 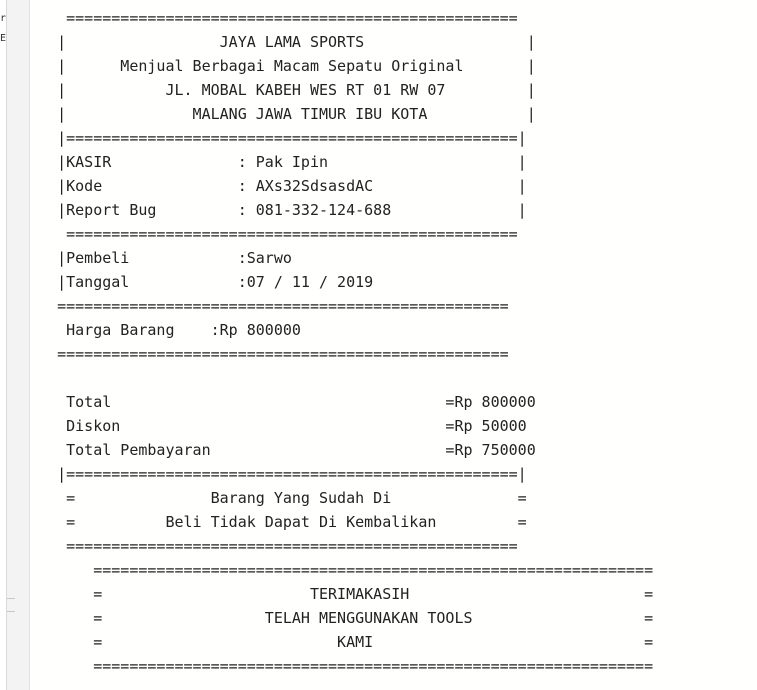 I want to click on receipt-line: = KAMI =, so click(x=342, y=642).